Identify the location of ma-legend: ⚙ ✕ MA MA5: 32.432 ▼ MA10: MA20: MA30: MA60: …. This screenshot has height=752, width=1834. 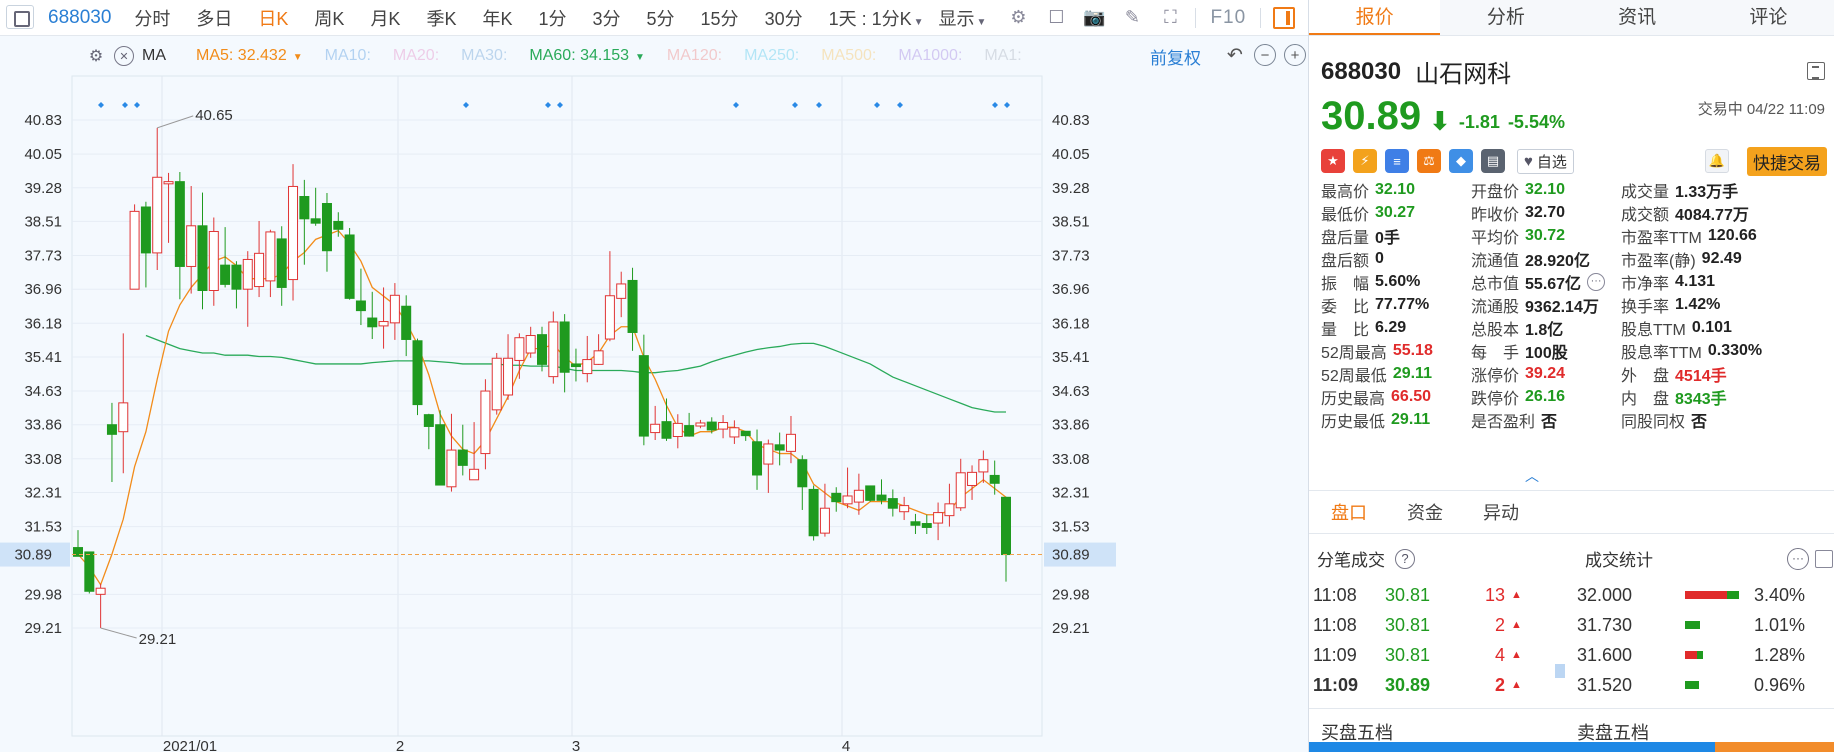
(565, 56).